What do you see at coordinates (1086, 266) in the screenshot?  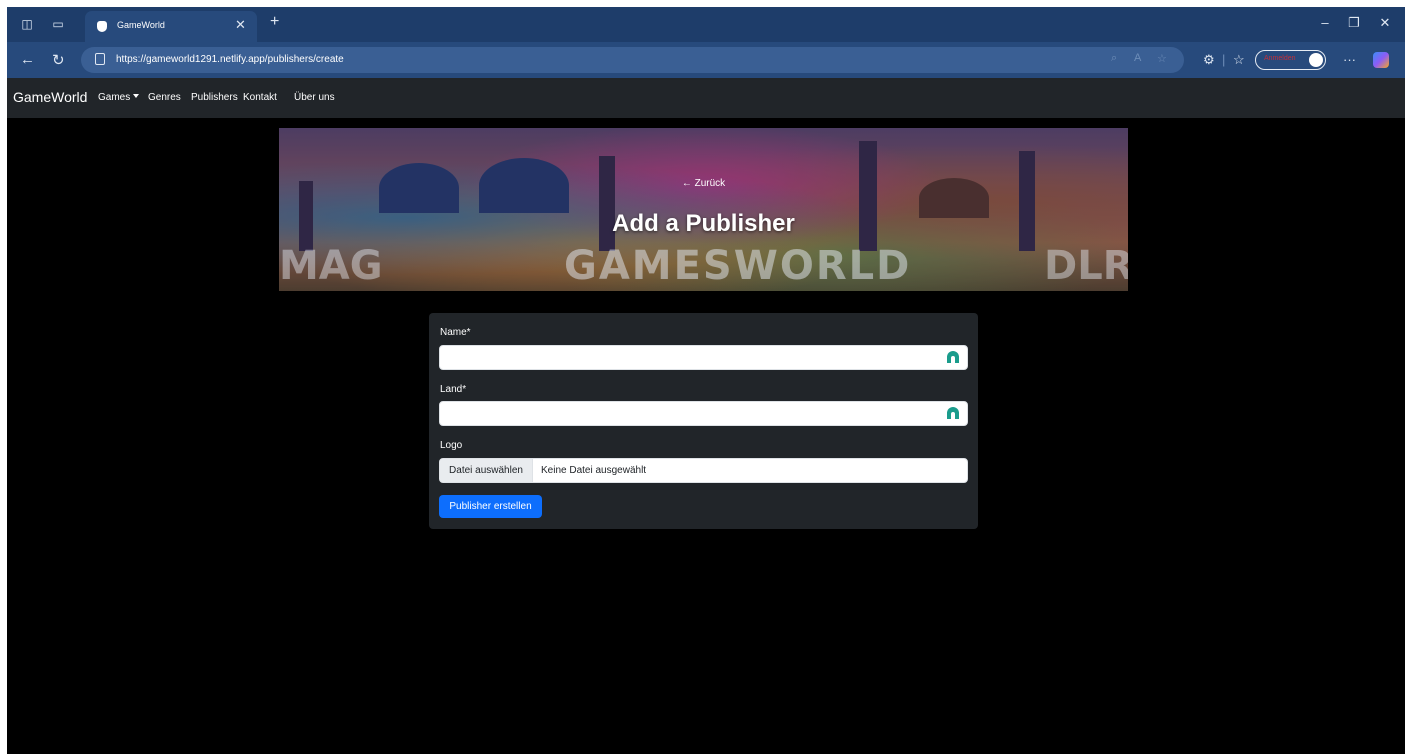 I see `hero-watermark-right: DLRO` at bounding box center [1086, 266].